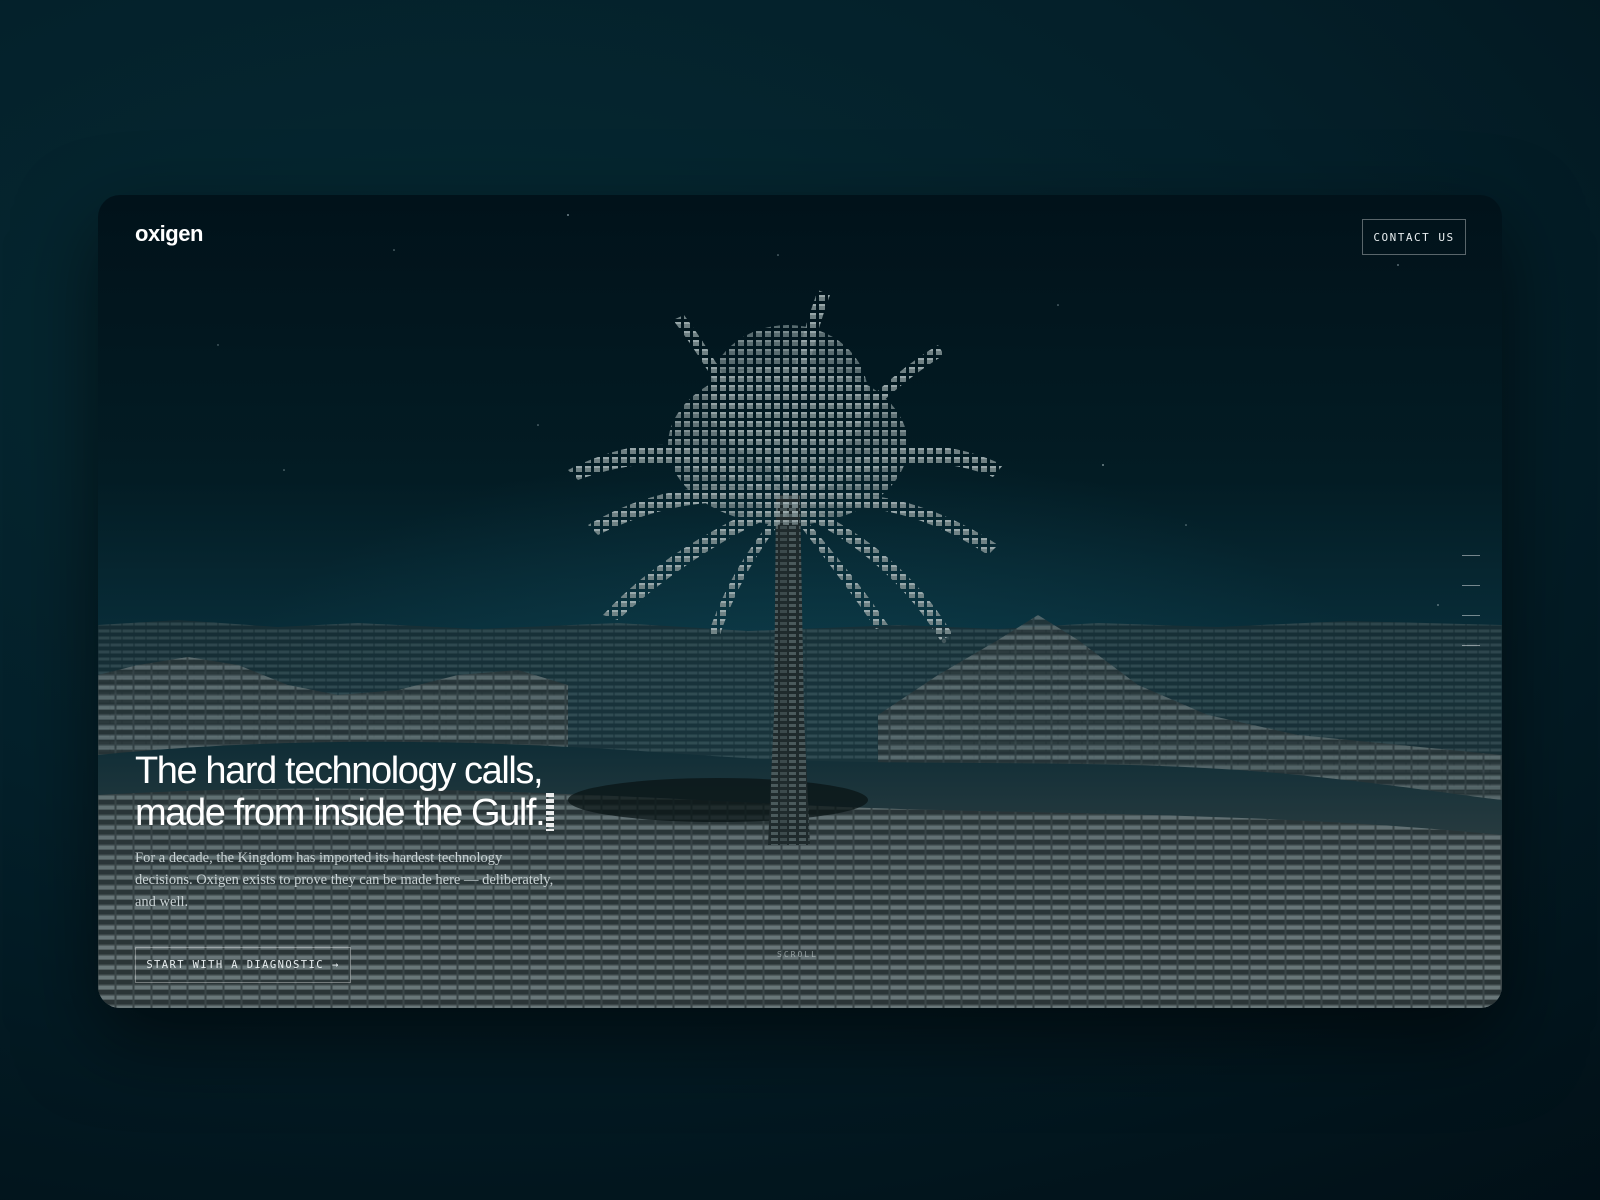  What do you see at coordinates (550, 812) in the screenshot?
I see `blinking-cursor-icon` at bounding box center [550, 812].